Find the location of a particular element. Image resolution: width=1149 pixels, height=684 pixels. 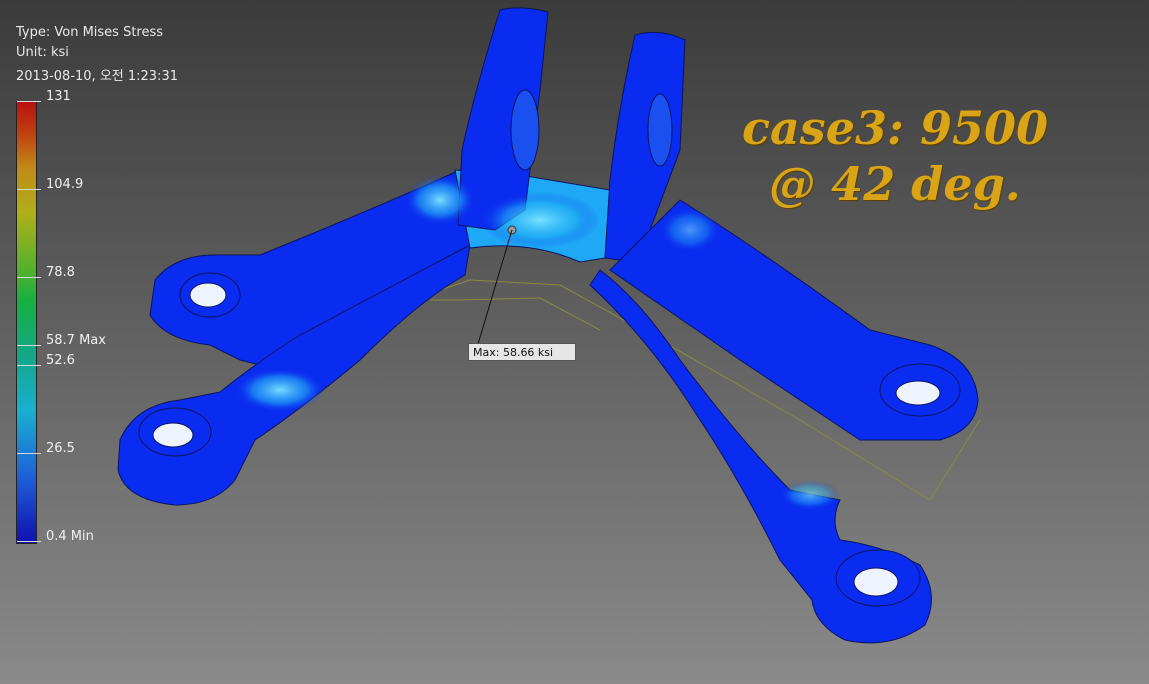

case-title-line2: @ 42 deg. is located at coordinates (895, 184).